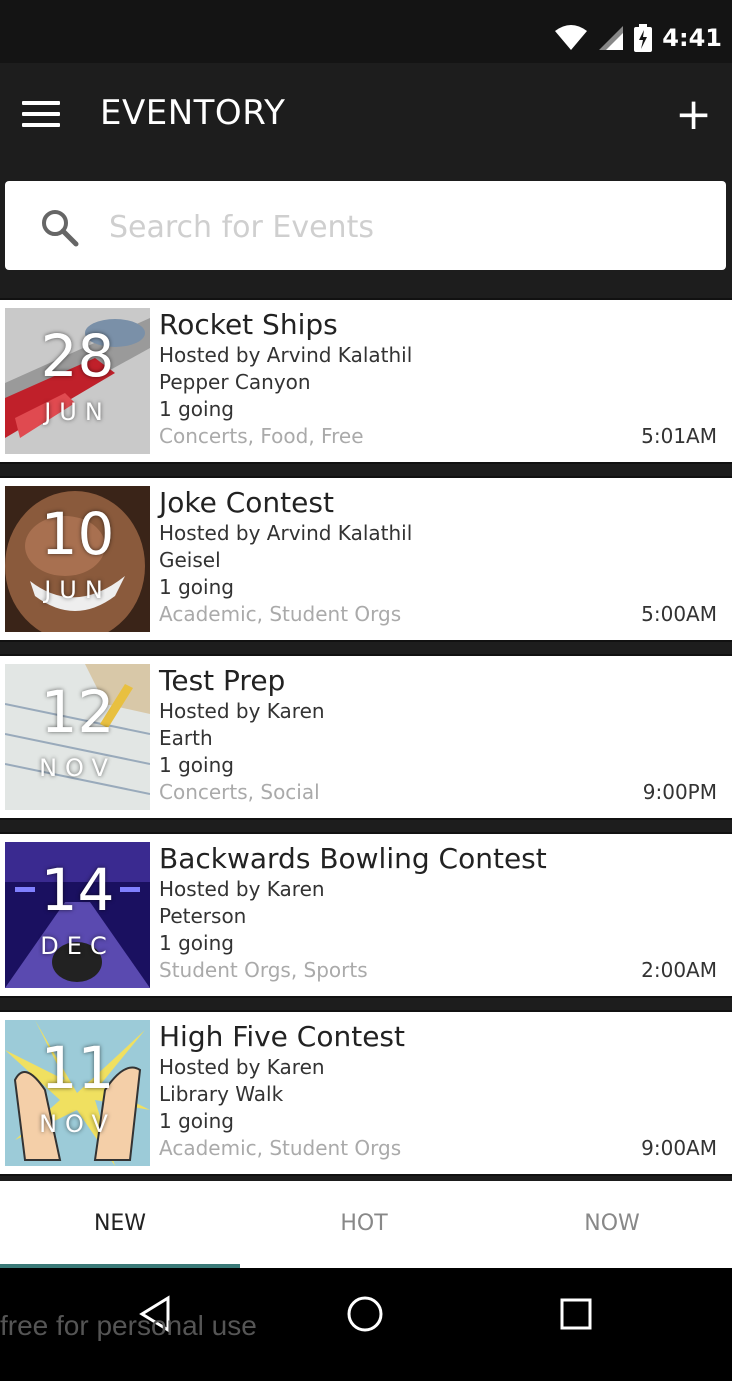  What do you see at coordinates (282, 1036) in the screenshot?
I see `event-name: High Five Contest` at bounding box center [282, 1036].